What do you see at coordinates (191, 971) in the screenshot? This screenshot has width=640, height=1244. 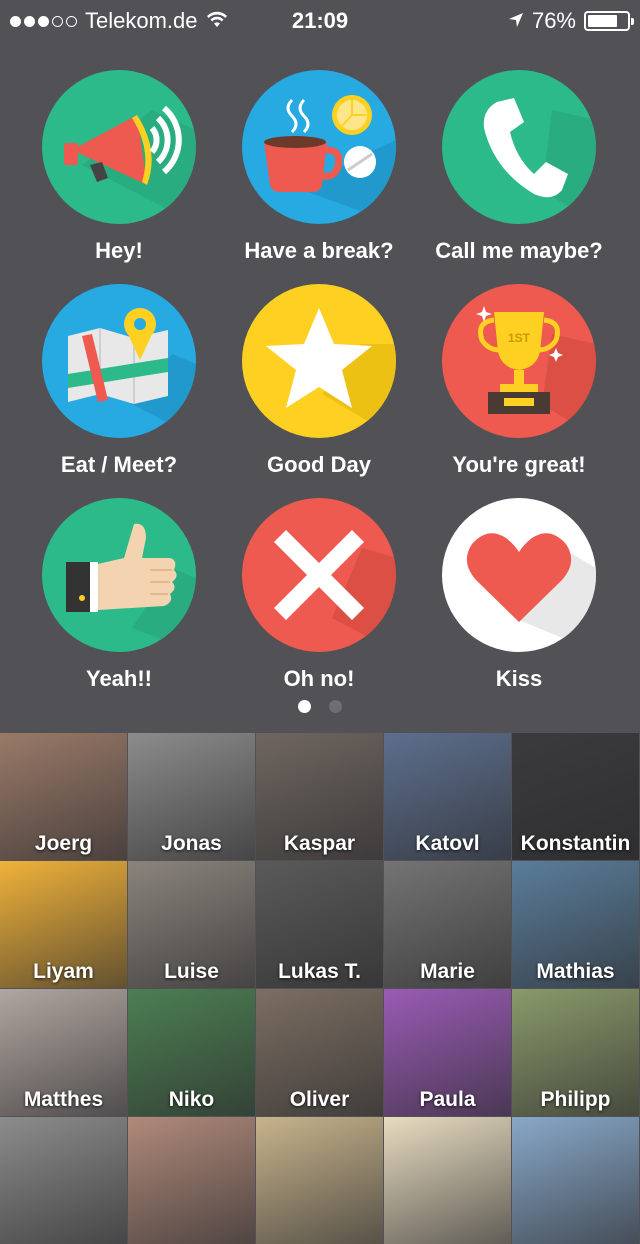 I see `contact-name: Luise` at bounding box center [191, 971].